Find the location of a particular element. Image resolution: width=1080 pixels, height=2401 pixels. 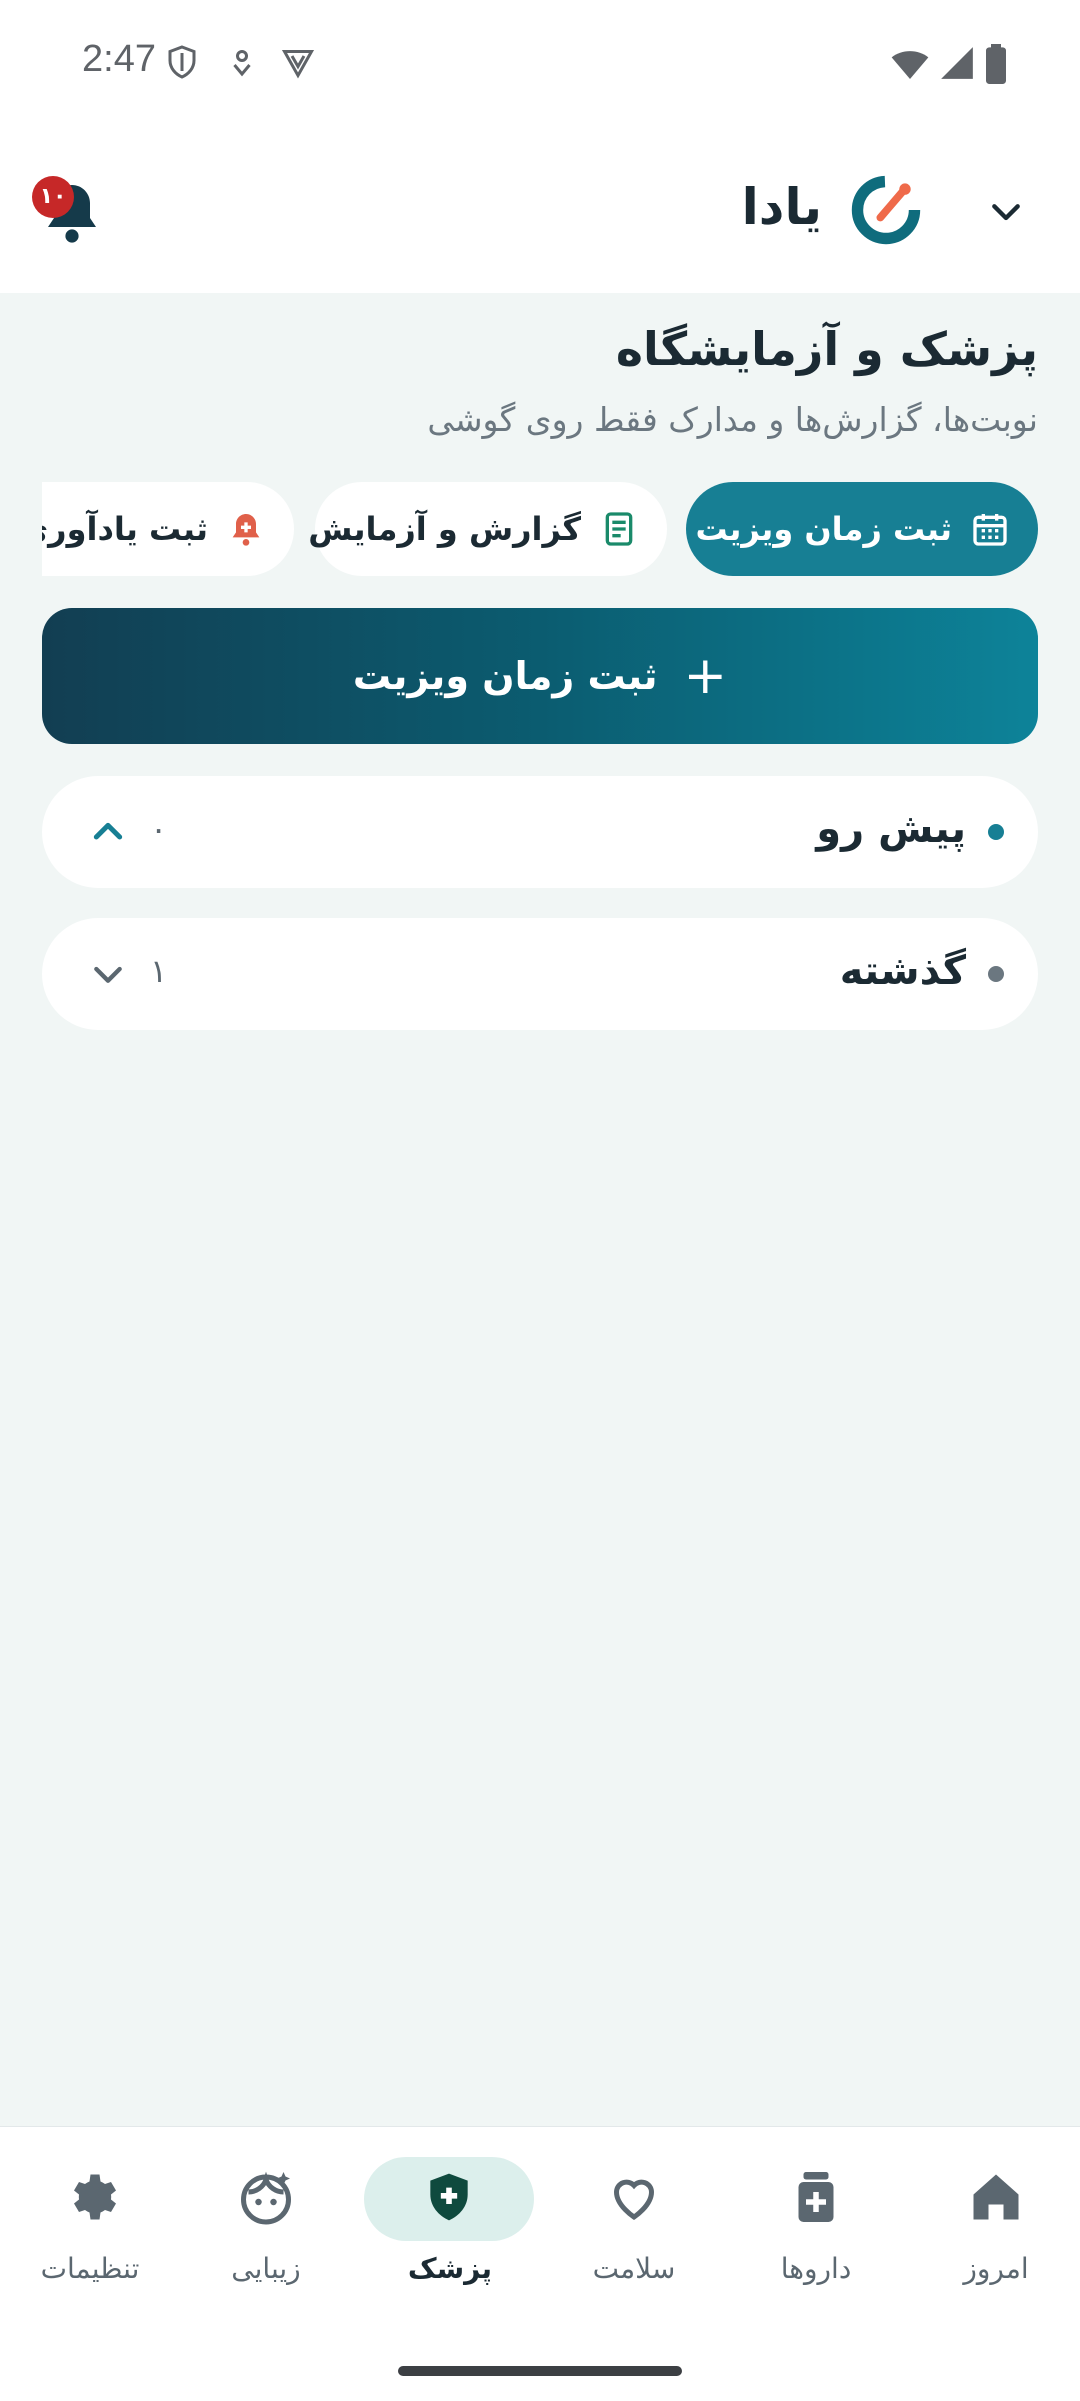

chip-visit-time: ثبت زمان ویزیت is located at coordinates (862, 529).